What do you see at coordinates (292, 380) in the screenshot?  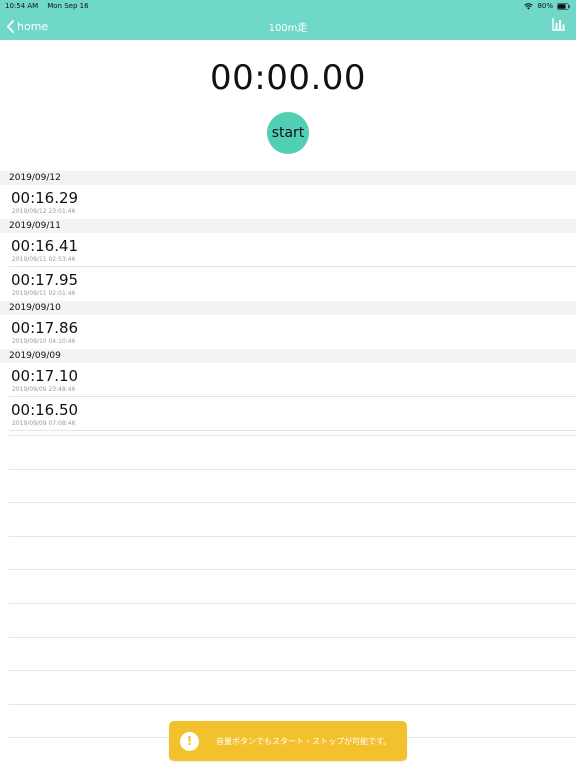 I see `record-row: 00:17.10 2019/09/09 23:48:46` at bounding box center [292, 380].